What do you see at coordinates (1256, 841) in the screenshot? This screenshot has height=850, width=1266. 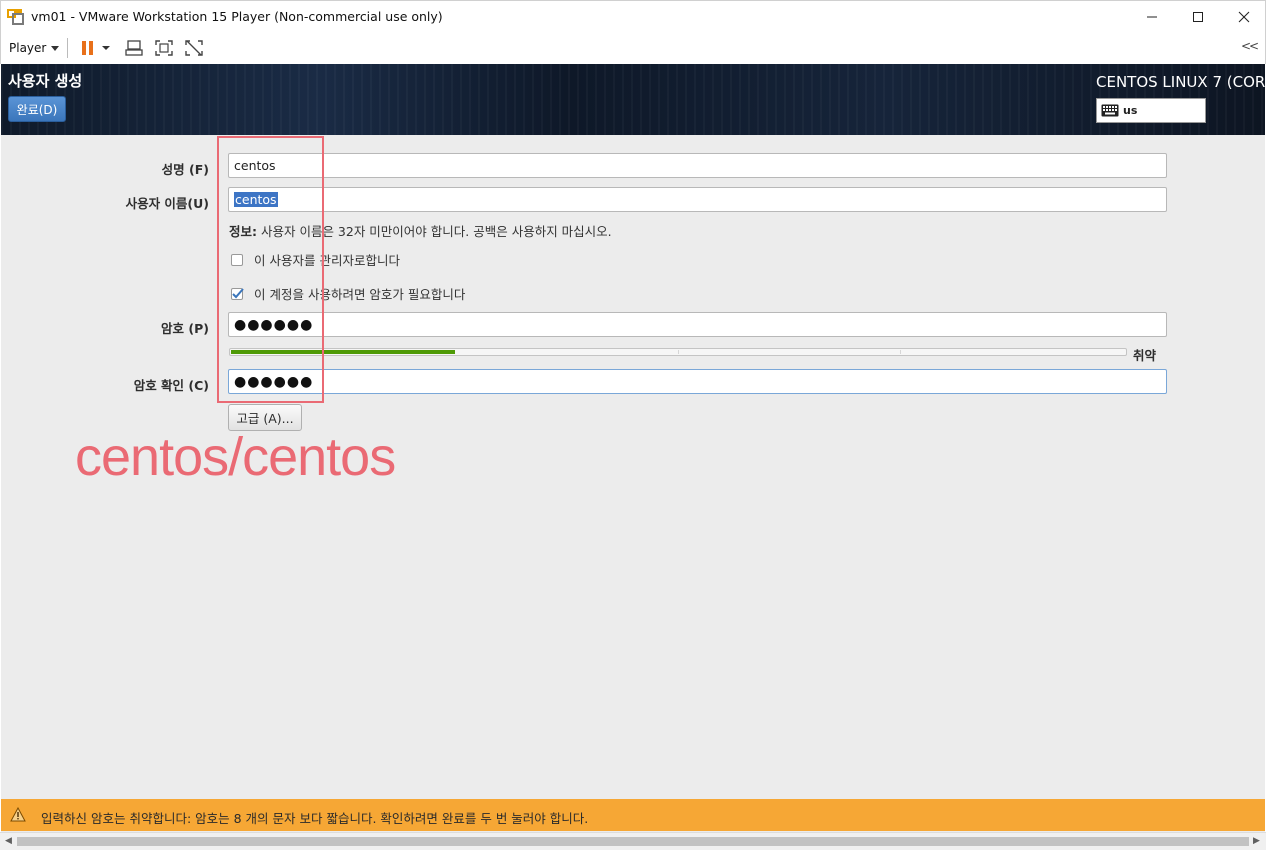 I see `scroll-right-icon: ▶` at bounding box center [1256, 841].